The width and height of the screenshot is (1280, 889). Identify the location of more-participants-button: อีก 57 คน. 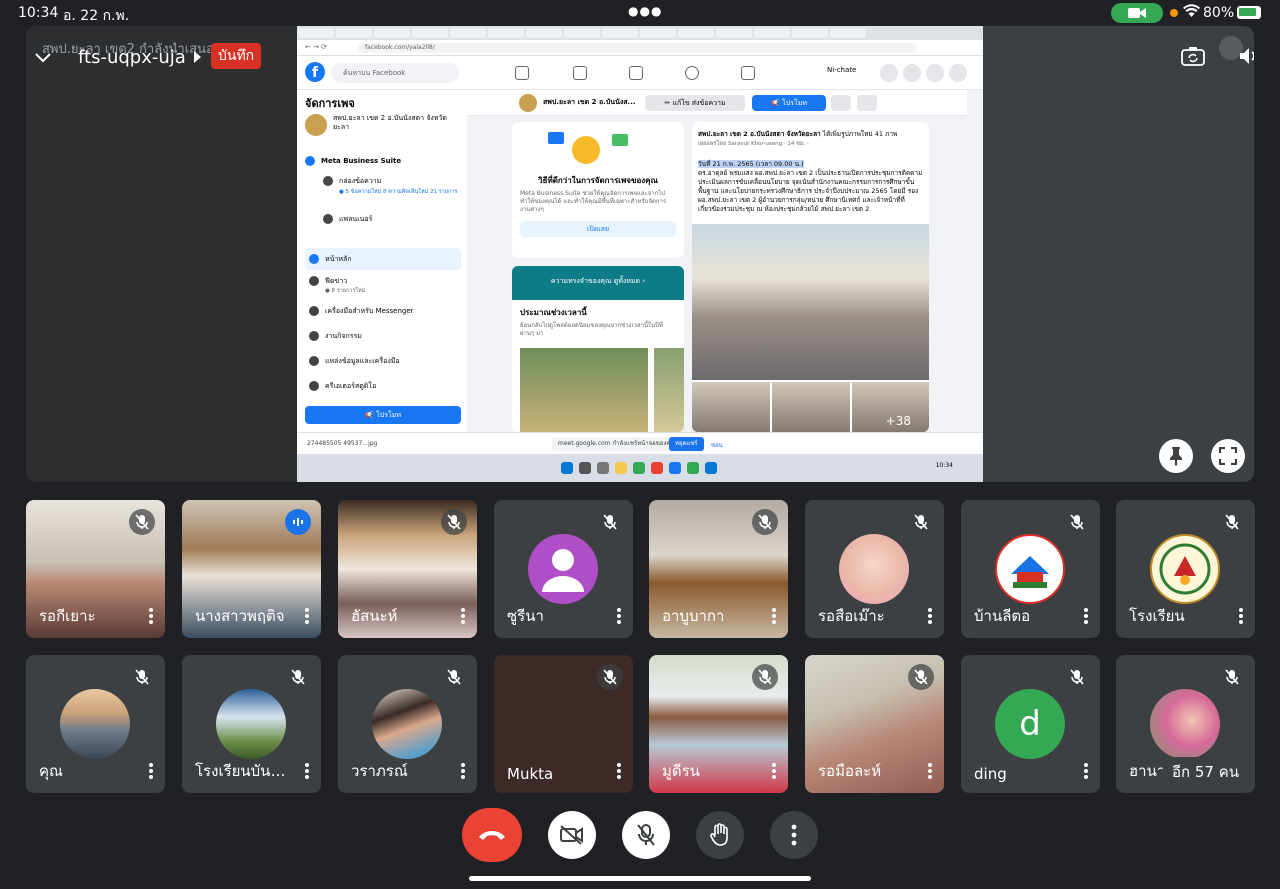
(1206, 772).